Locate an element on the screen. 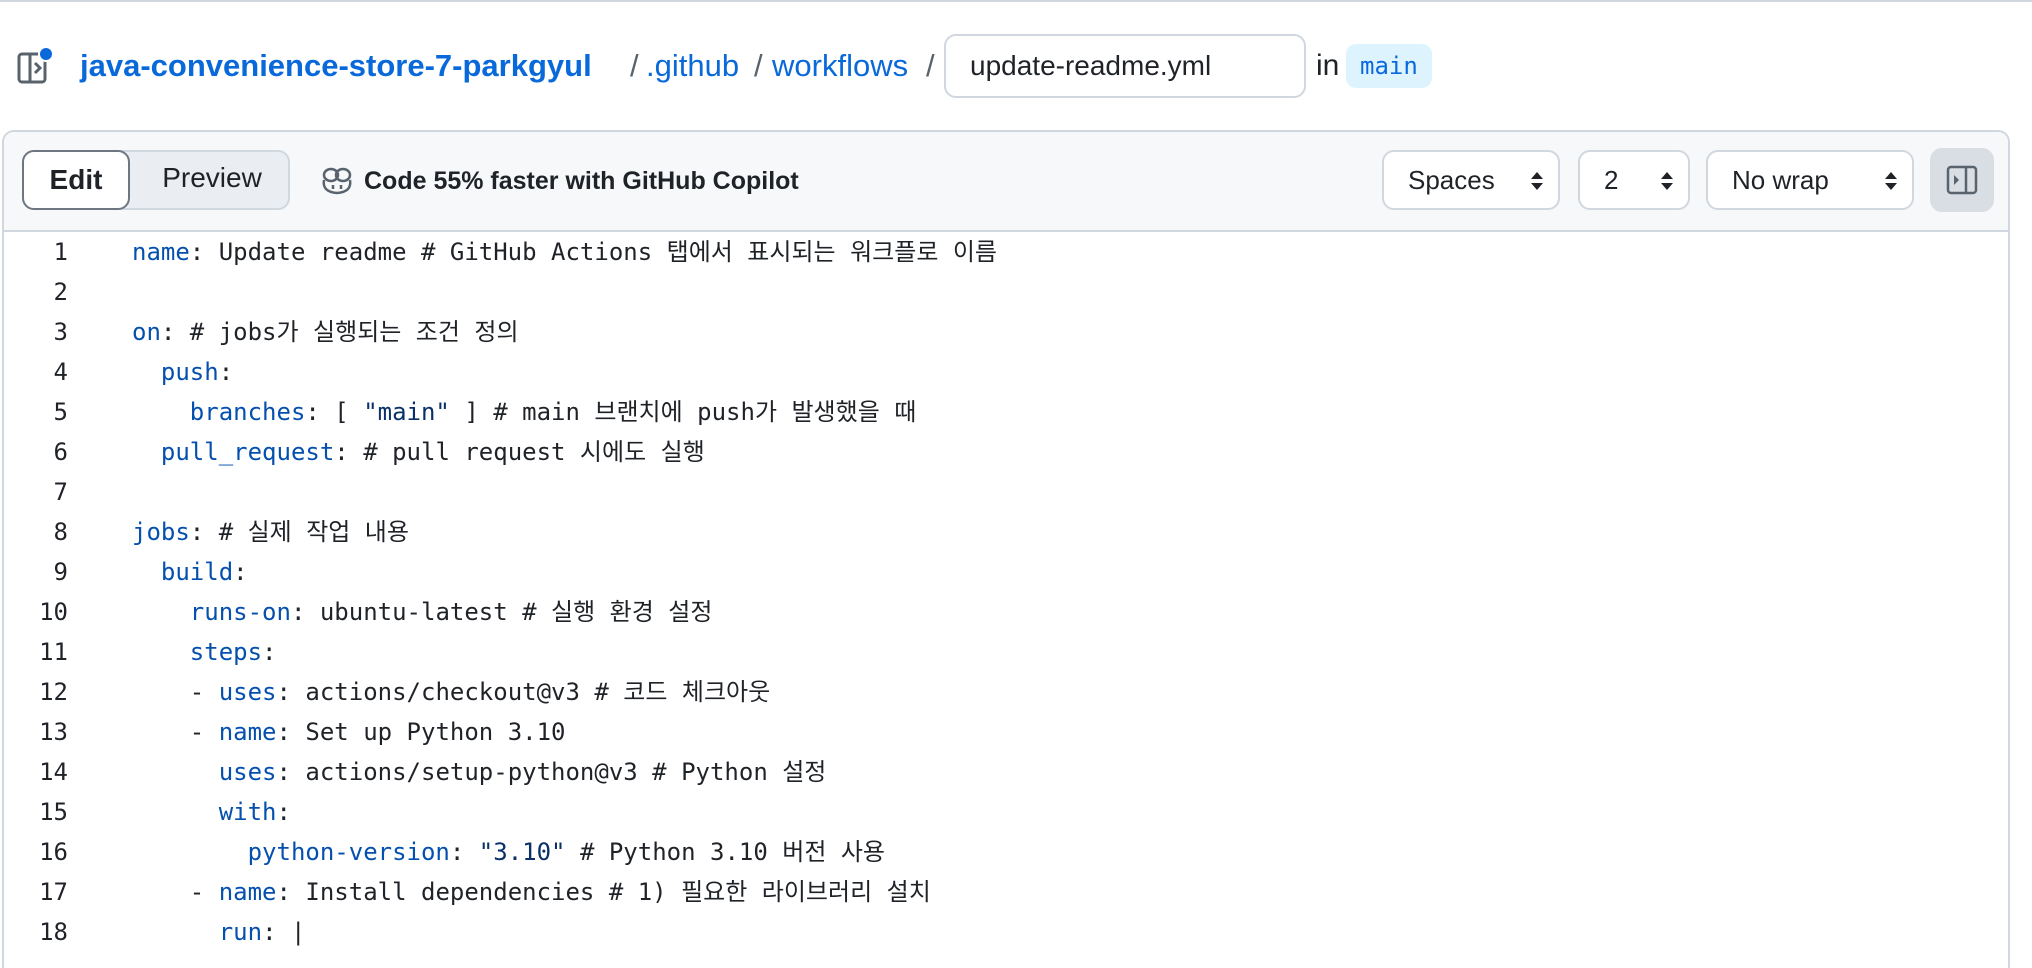 This screenshot has height=968, width=2032. line-number: 8 is located at coordinates (60, 532).